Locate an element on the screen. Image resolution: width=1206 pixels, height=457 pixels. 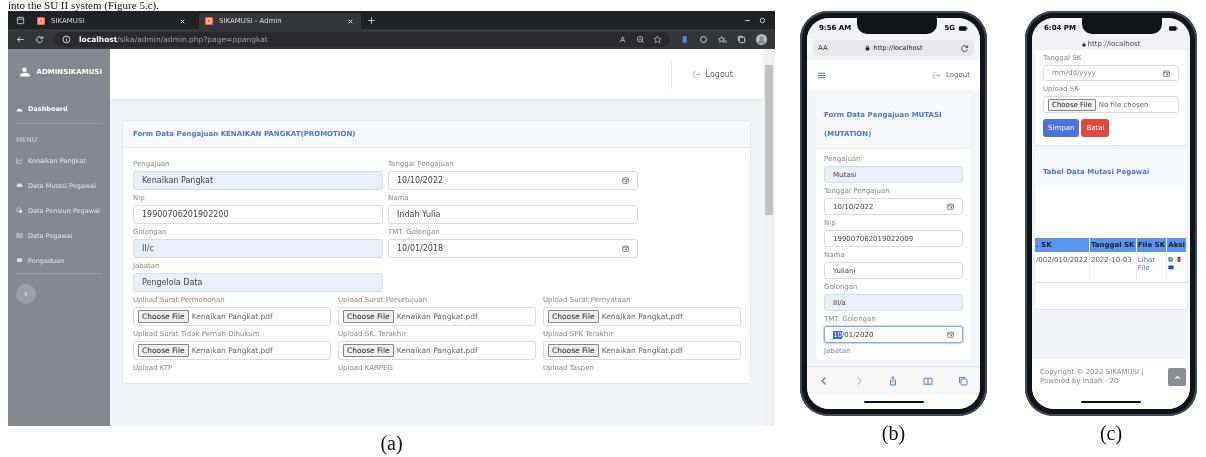
figure-caption: (b) is located at coordinates (893, 433).